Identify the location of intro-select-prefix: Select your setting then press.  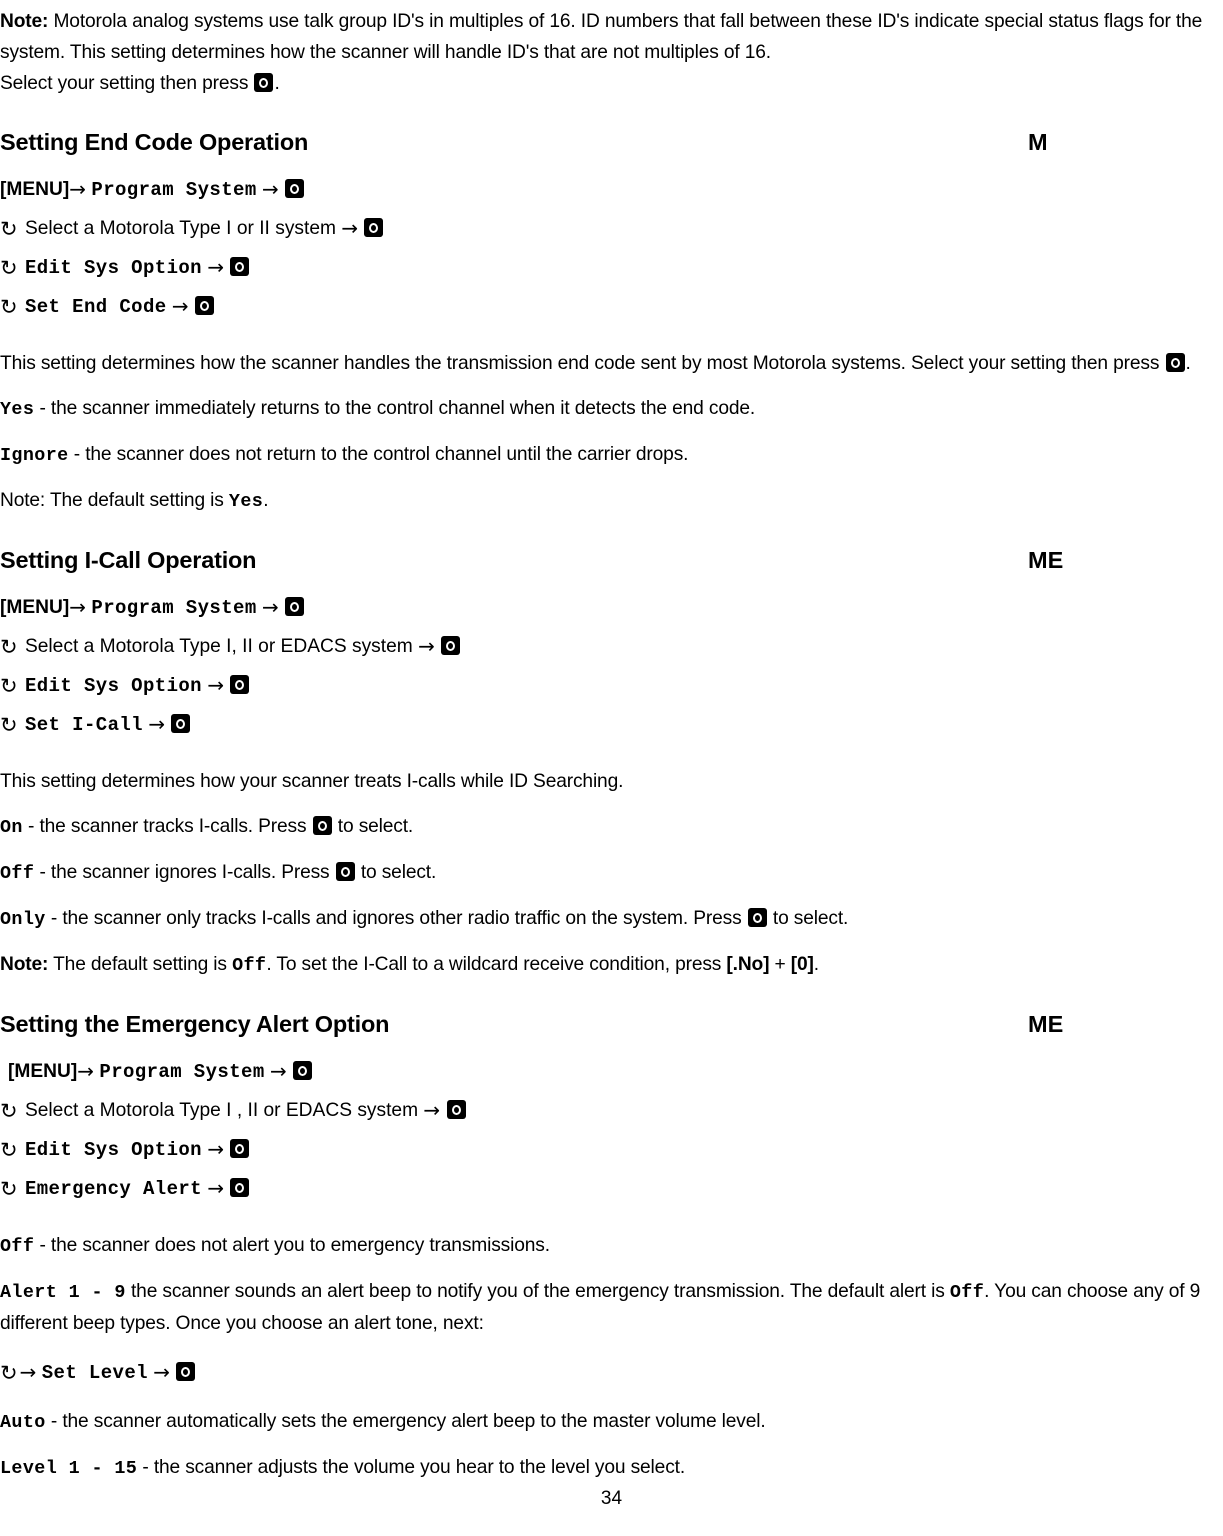
(127, 83).